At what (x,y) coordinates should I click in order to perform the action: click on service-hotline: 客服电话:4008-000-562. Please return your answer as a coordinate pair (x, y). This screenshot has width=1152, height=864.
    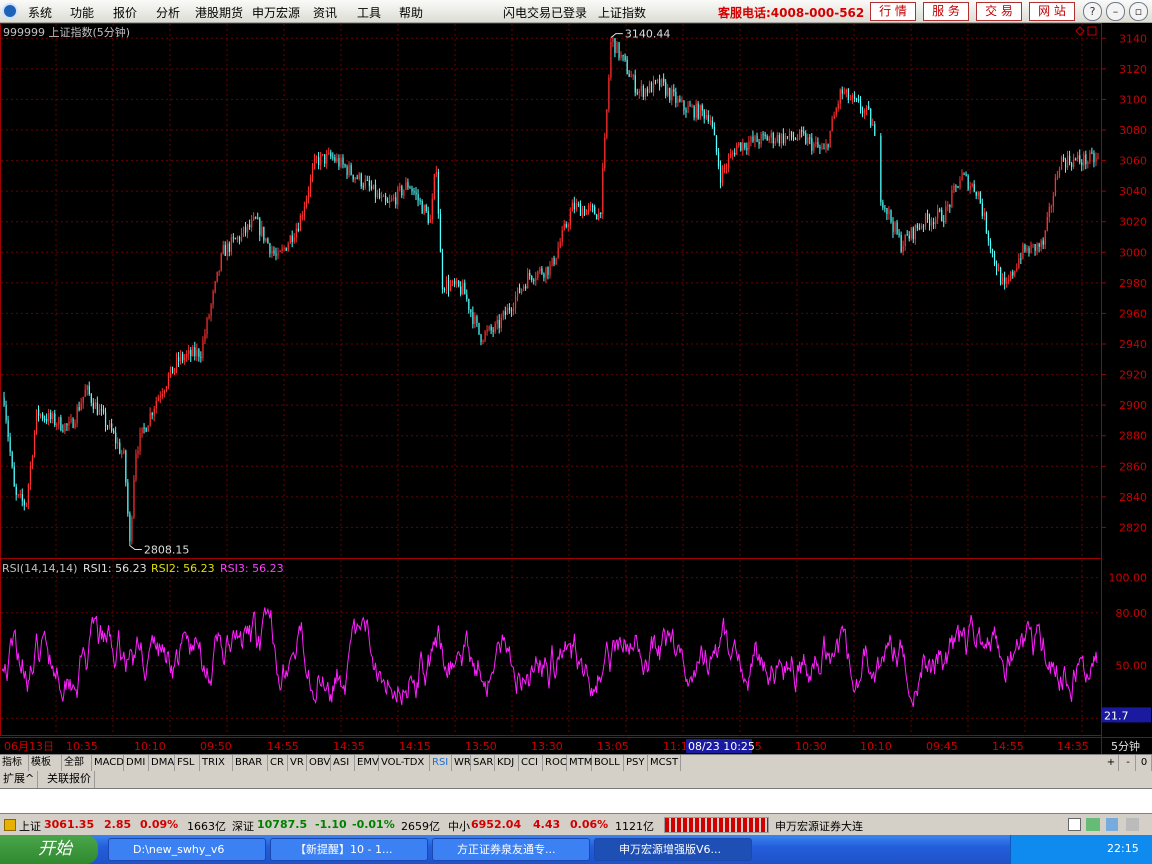
    Looking at the image, I should click on (791, 13).